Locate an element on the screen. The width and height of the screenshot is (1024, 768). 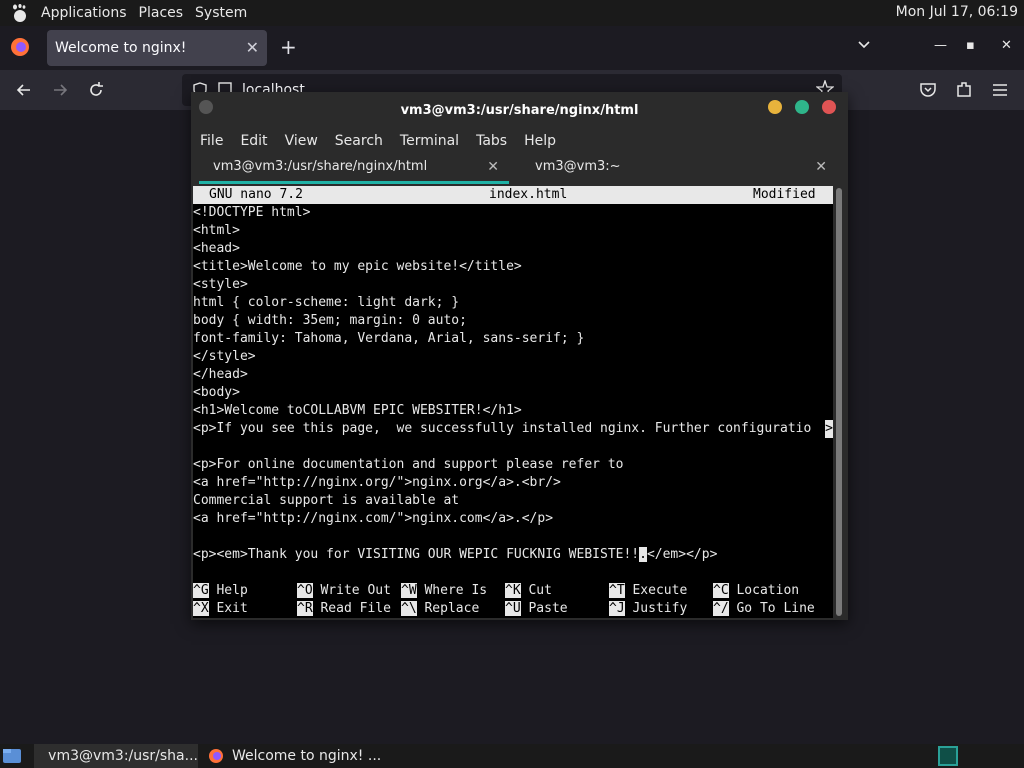
terminal-close-button is located at coordinates (829, 107).